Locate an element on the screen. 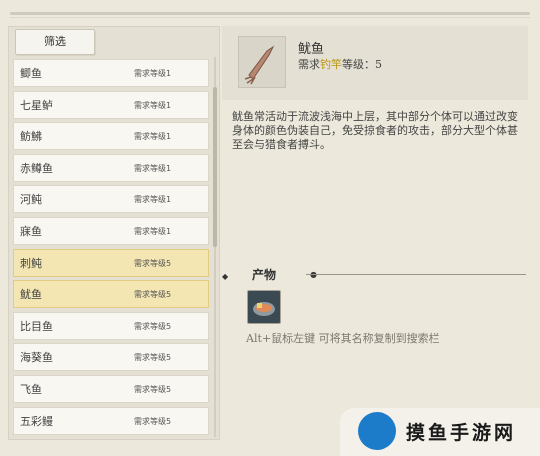 The image size is (540, 456). fish-list-item: 赤鳟鱼 需求等级1 is located at coordinates (111, 167).